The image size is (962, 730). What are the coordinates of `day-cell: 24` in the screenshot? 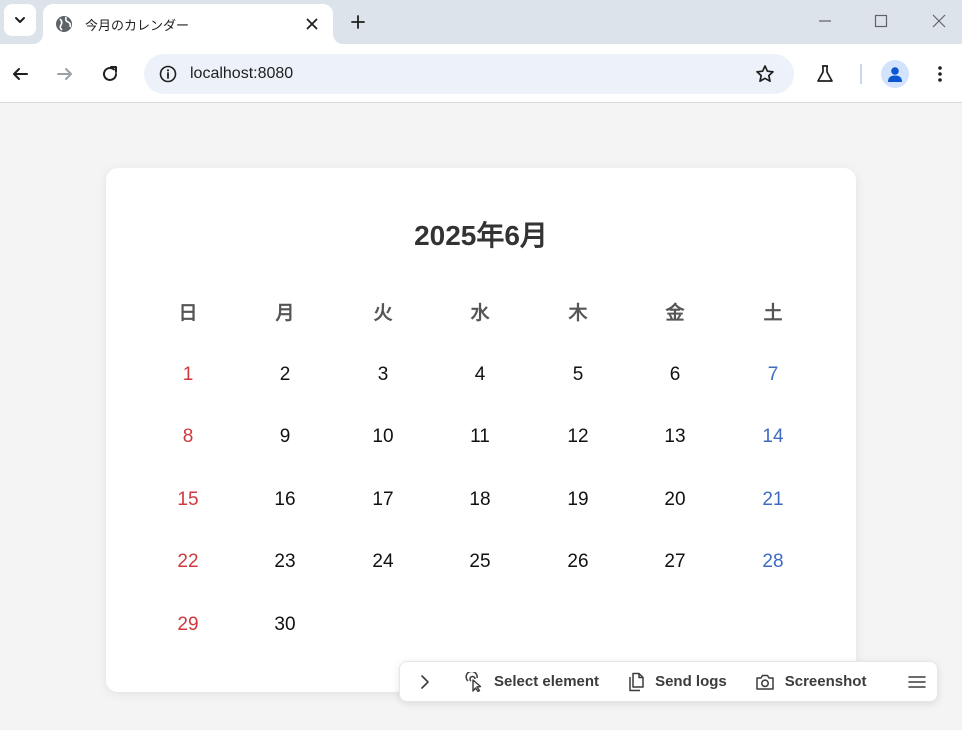 It's located at (383, 561).